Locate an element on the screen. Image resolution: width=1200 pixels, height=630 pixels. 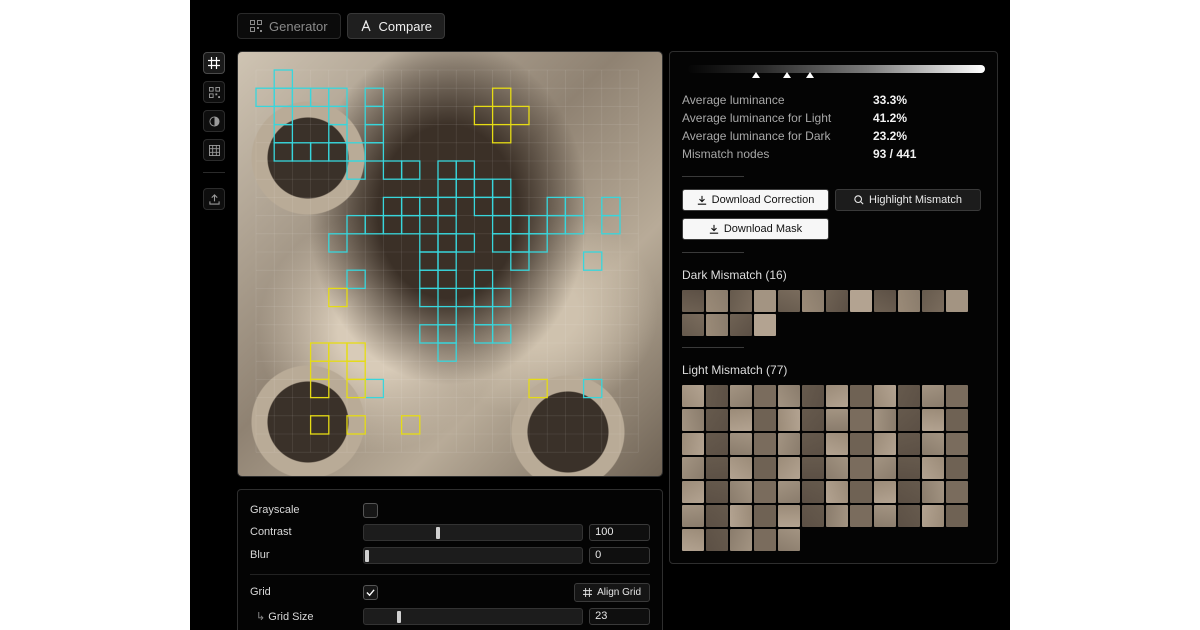
grayscale-checkbox is located at coordinates (370, 510).